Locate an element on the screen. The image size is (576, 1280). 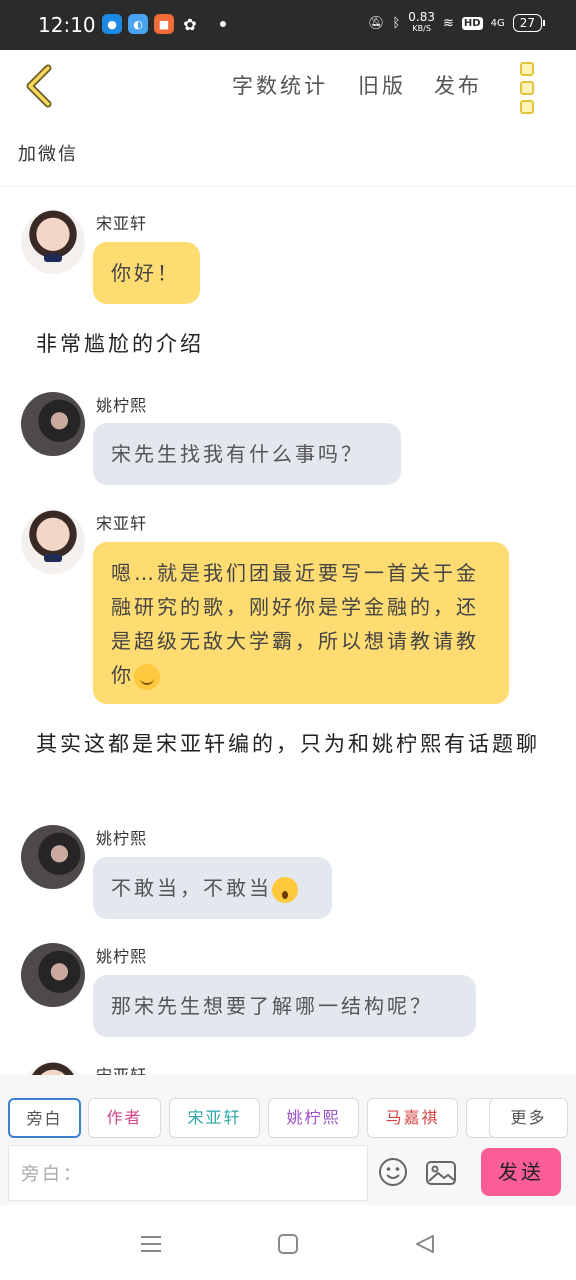
dialogue-input: 旁白： is located at coordinates (188, 1173).